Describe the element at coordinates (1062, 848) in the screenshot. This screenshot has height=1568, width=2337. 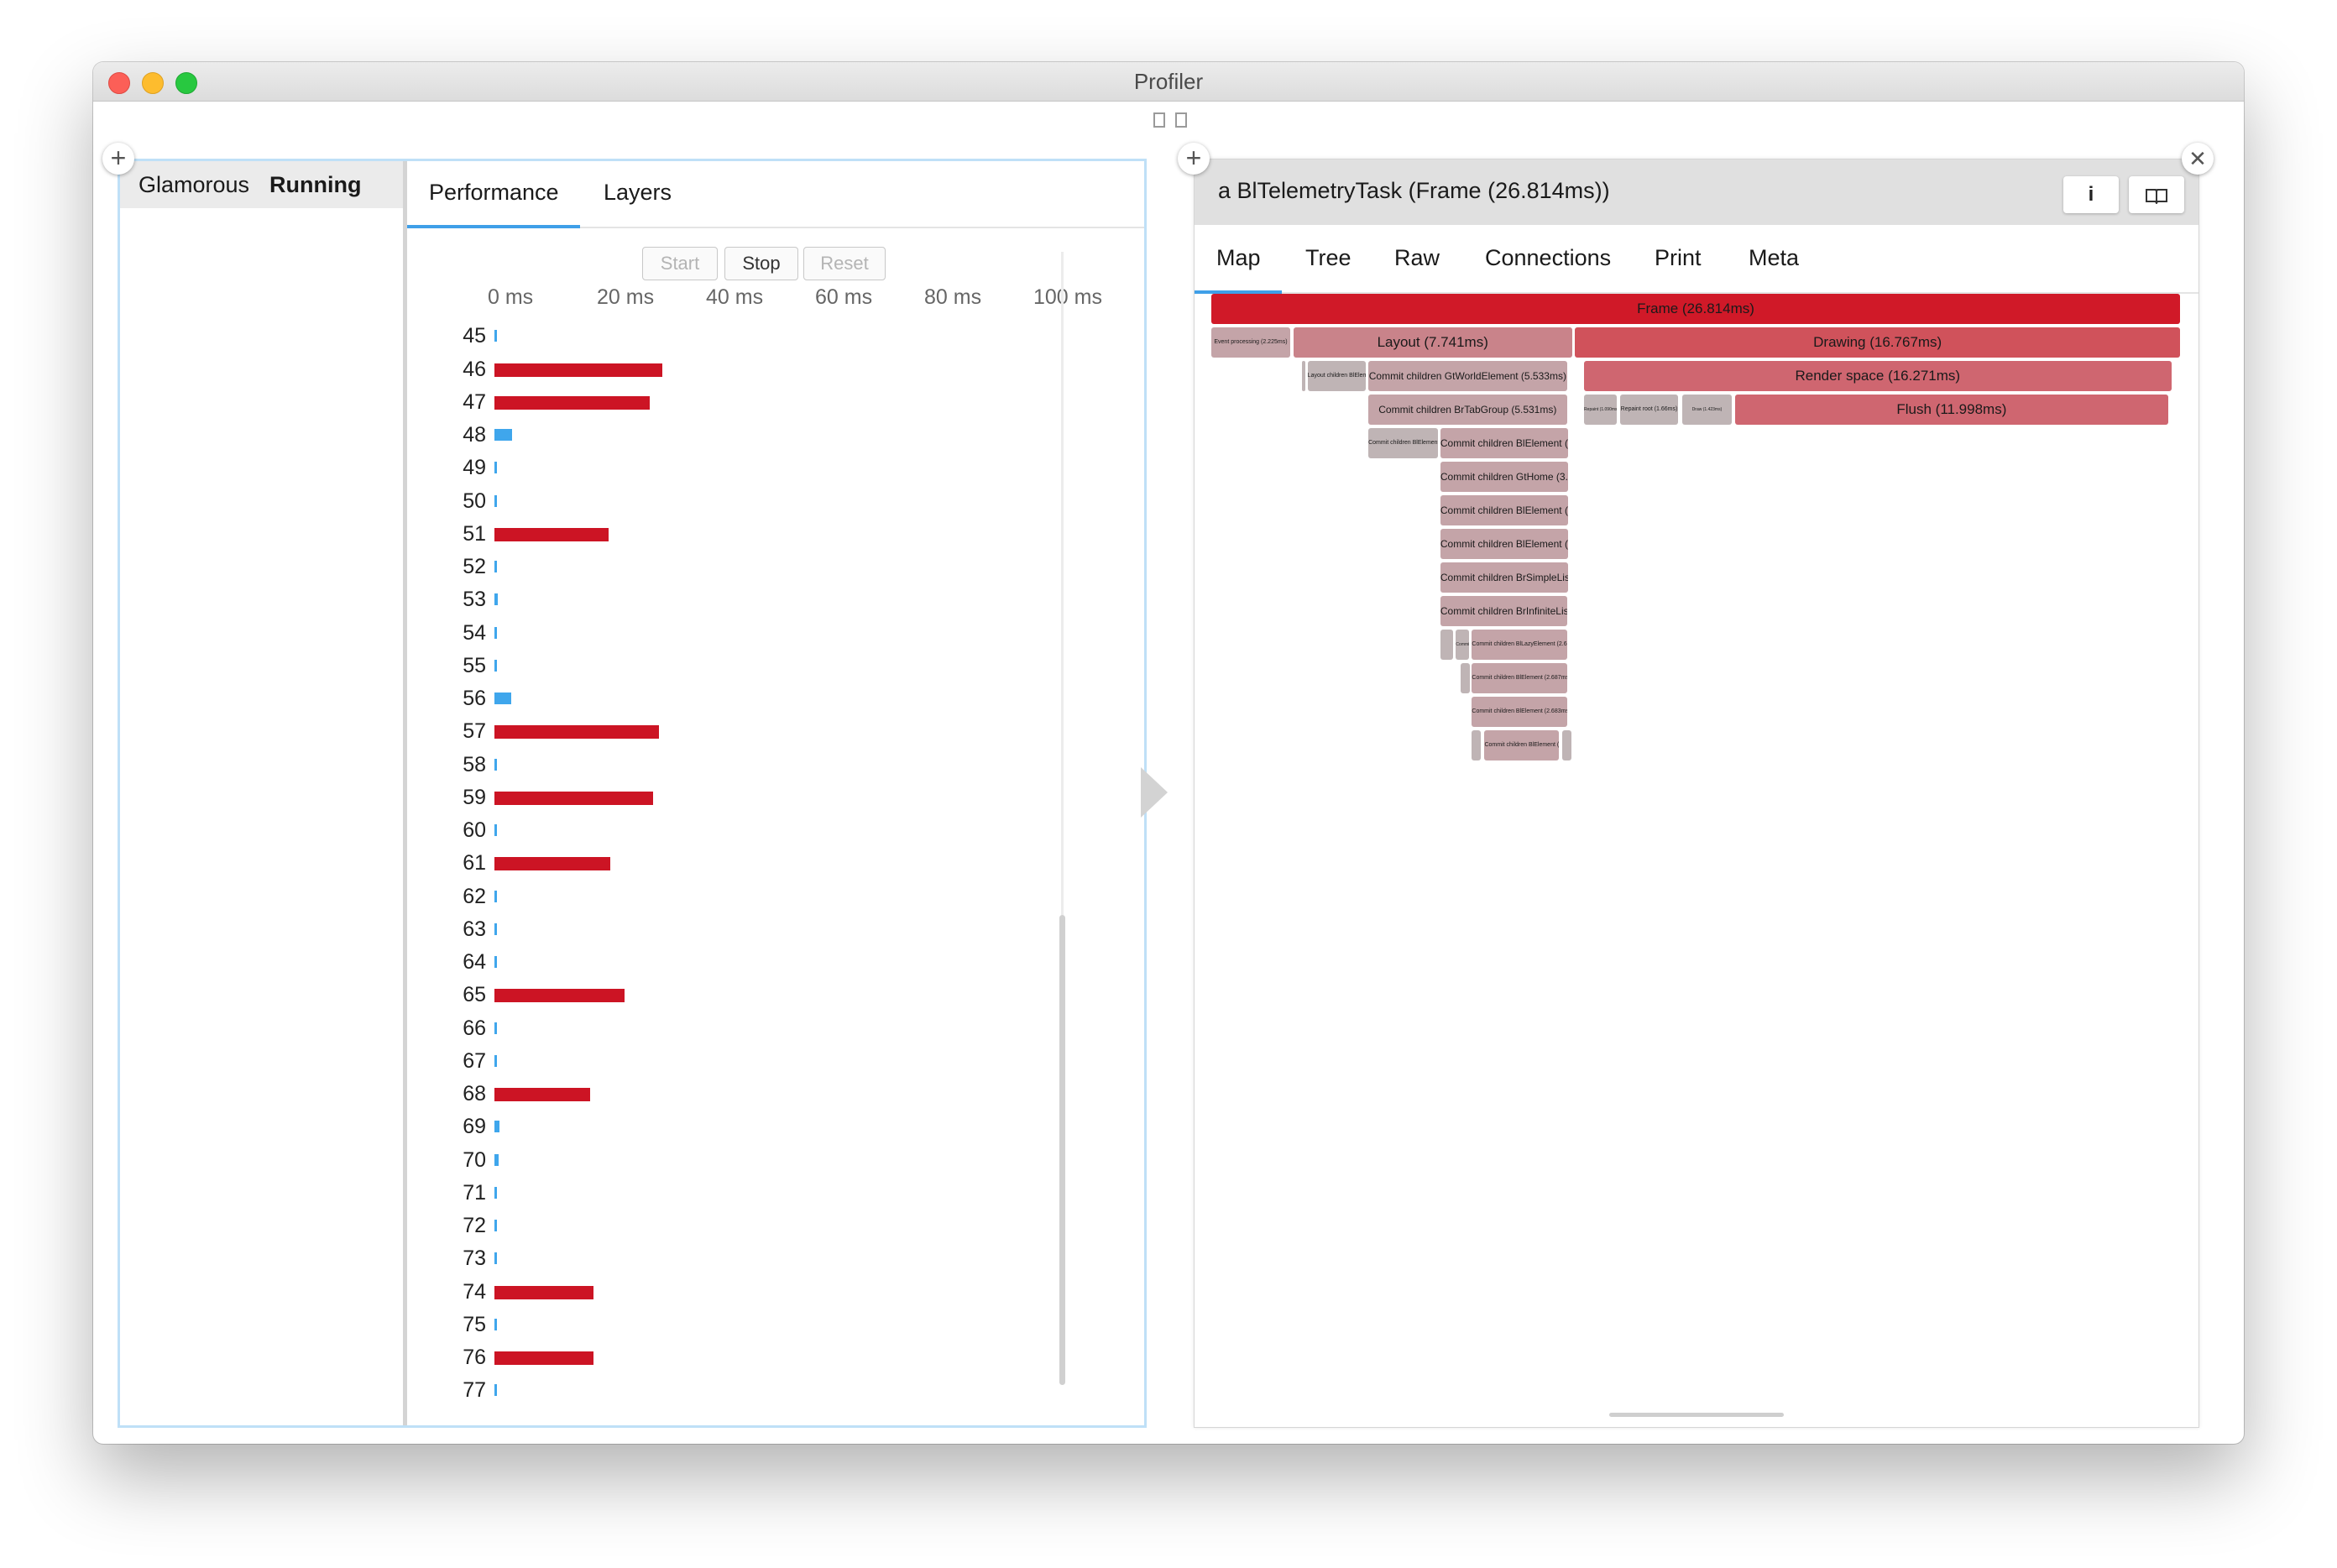
I see `vertical-scrollbar` at that location.